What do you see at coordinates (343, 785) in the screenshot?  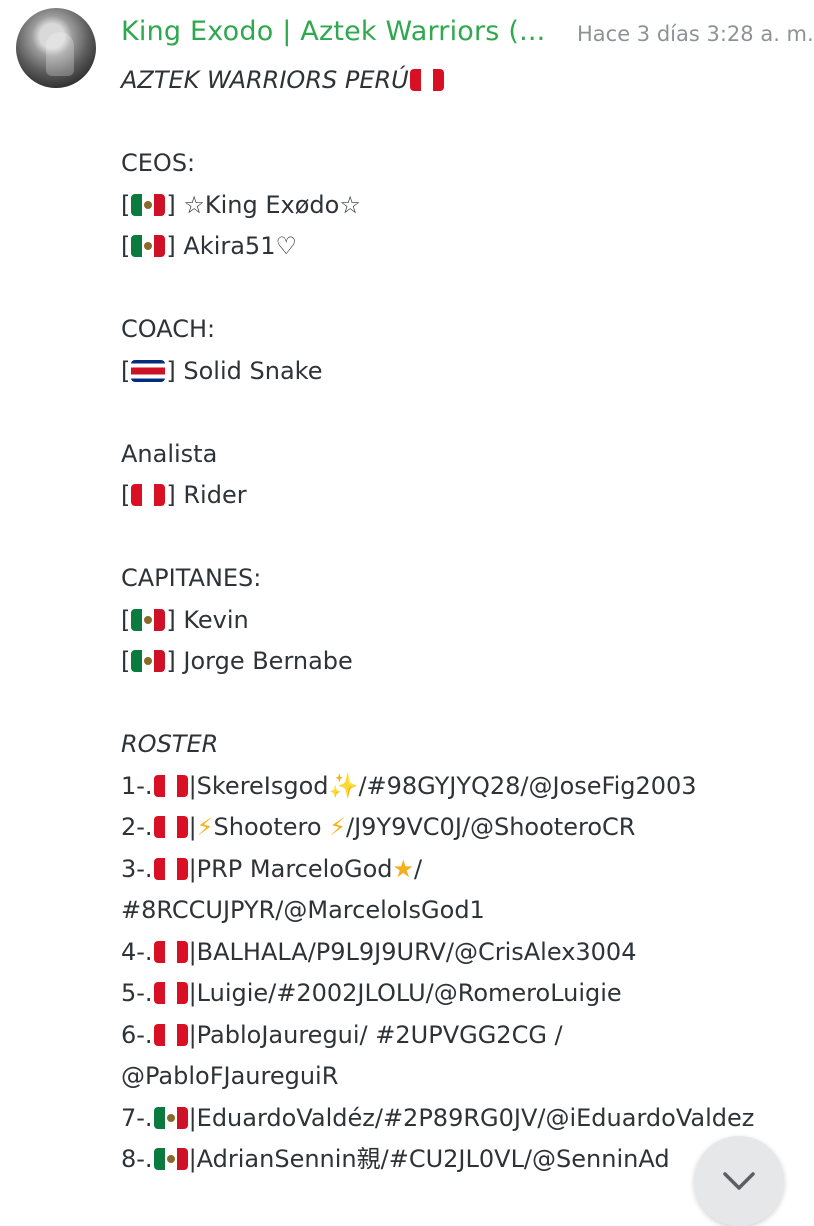 I see `sparkles-icon: ✨` at bounding box center [343, 785].